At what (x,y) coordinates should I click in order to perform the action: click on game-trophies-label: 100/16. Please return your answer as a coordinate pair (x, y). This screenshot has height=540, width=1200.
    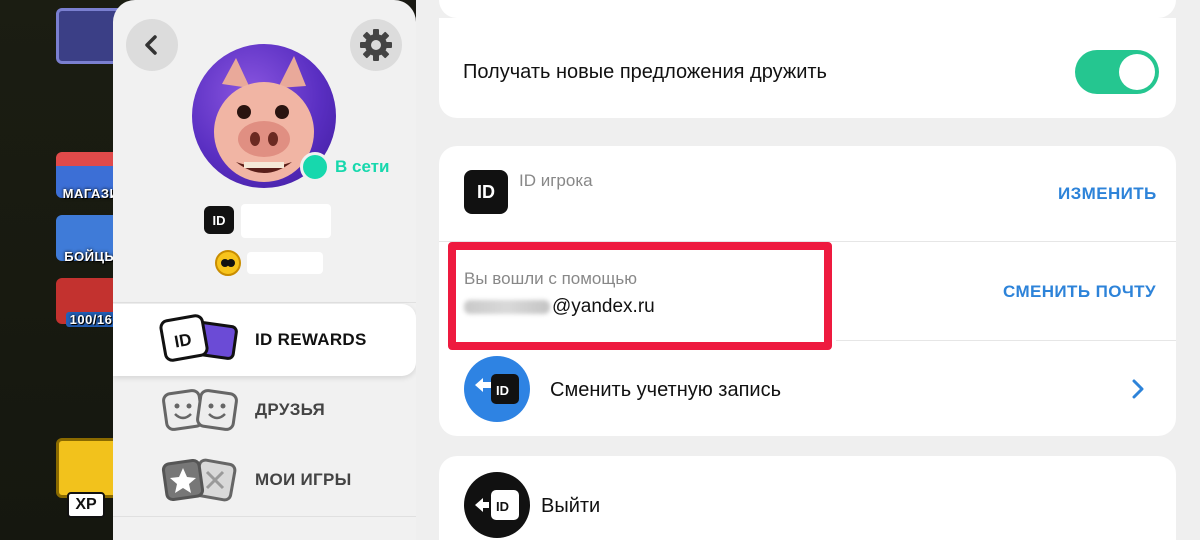
    Looking at the image, I should click on (91, 319).